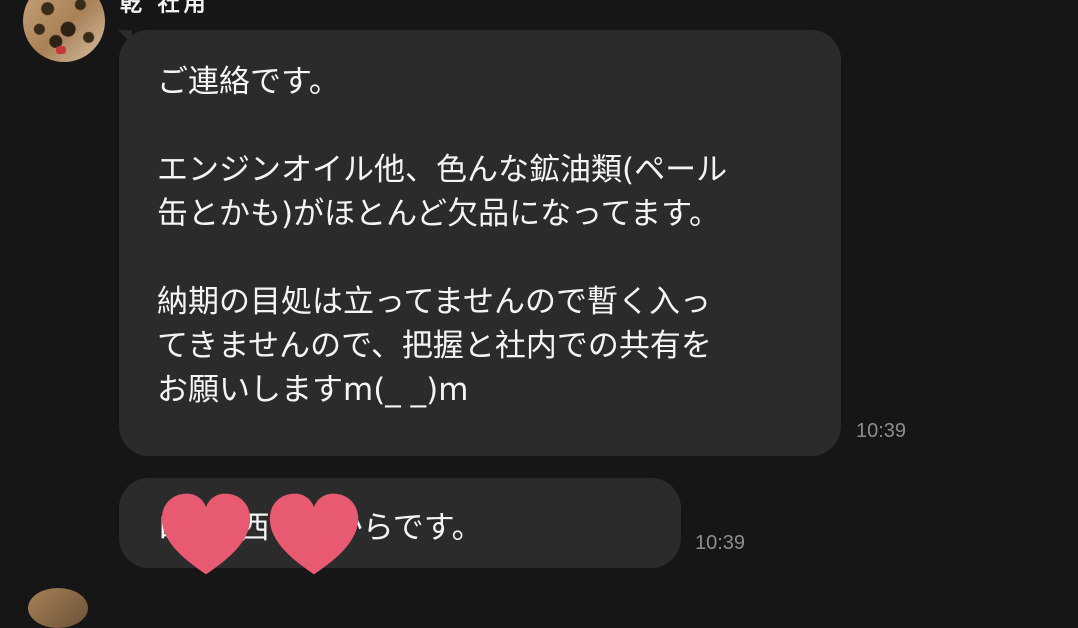 This screenshot has width=1078, height=628. I want to click on next-sender-avatar, so click(58, 608).